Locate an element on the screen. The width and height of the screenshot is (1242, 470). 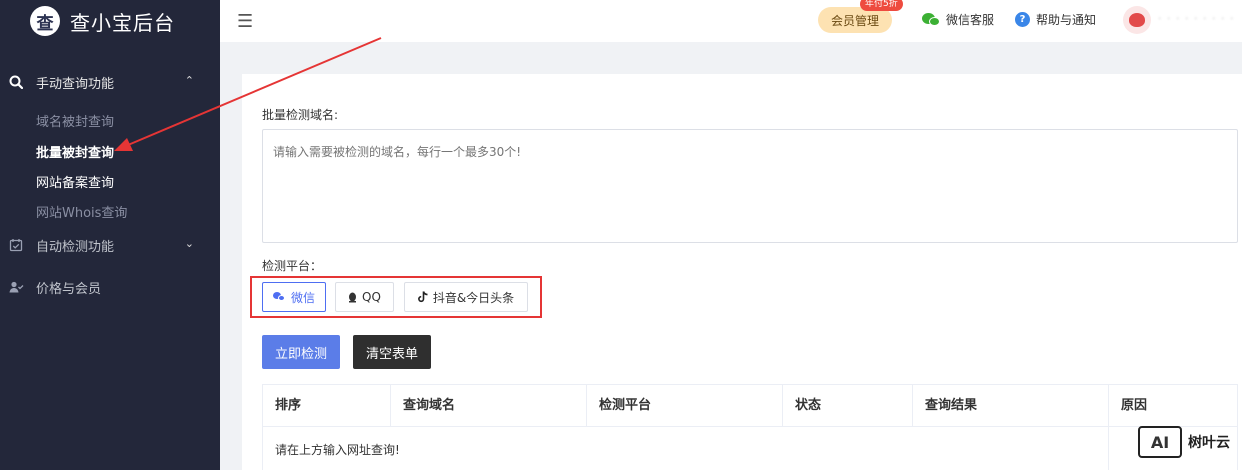
chevron-up-icon: ⌃ is located at coordinates (189, 80).